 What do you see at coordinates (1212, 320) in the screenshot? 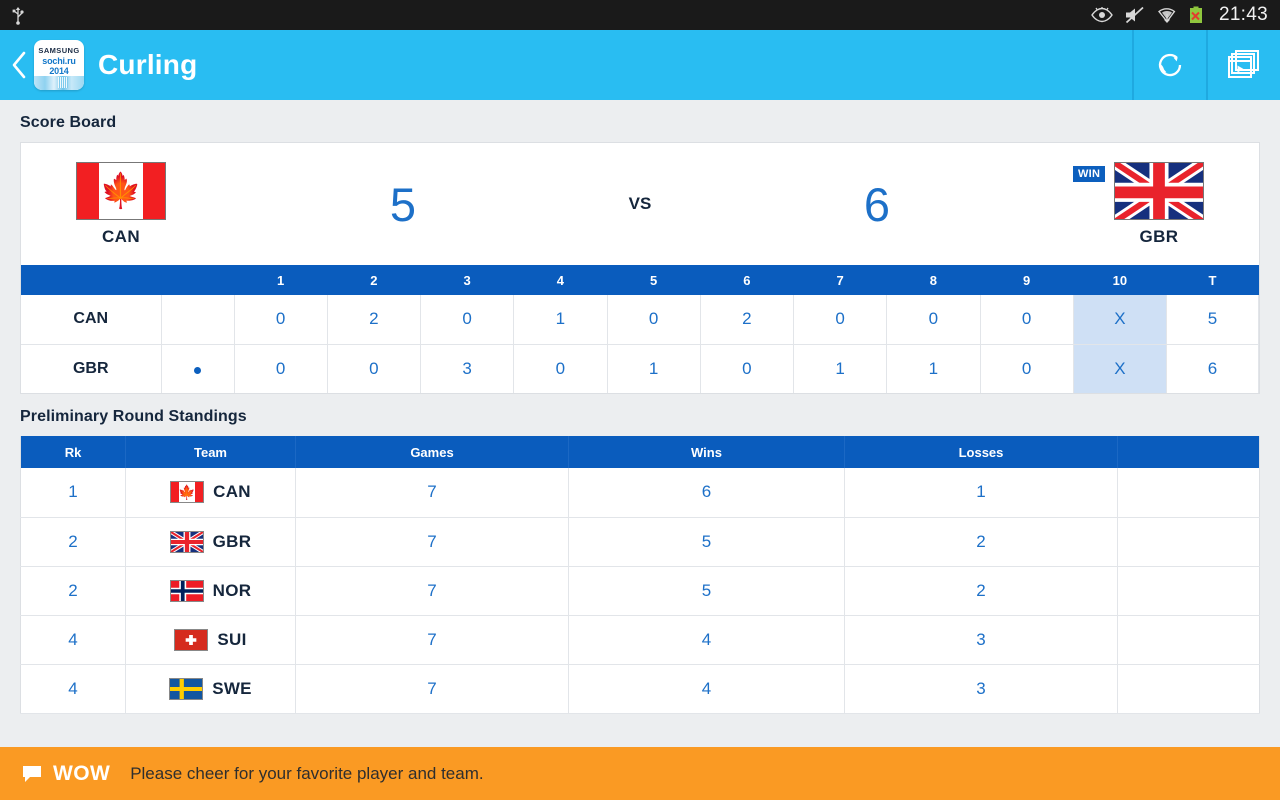
I see `ends-cell-can-total: 5` at bounding box center [1212, 320].